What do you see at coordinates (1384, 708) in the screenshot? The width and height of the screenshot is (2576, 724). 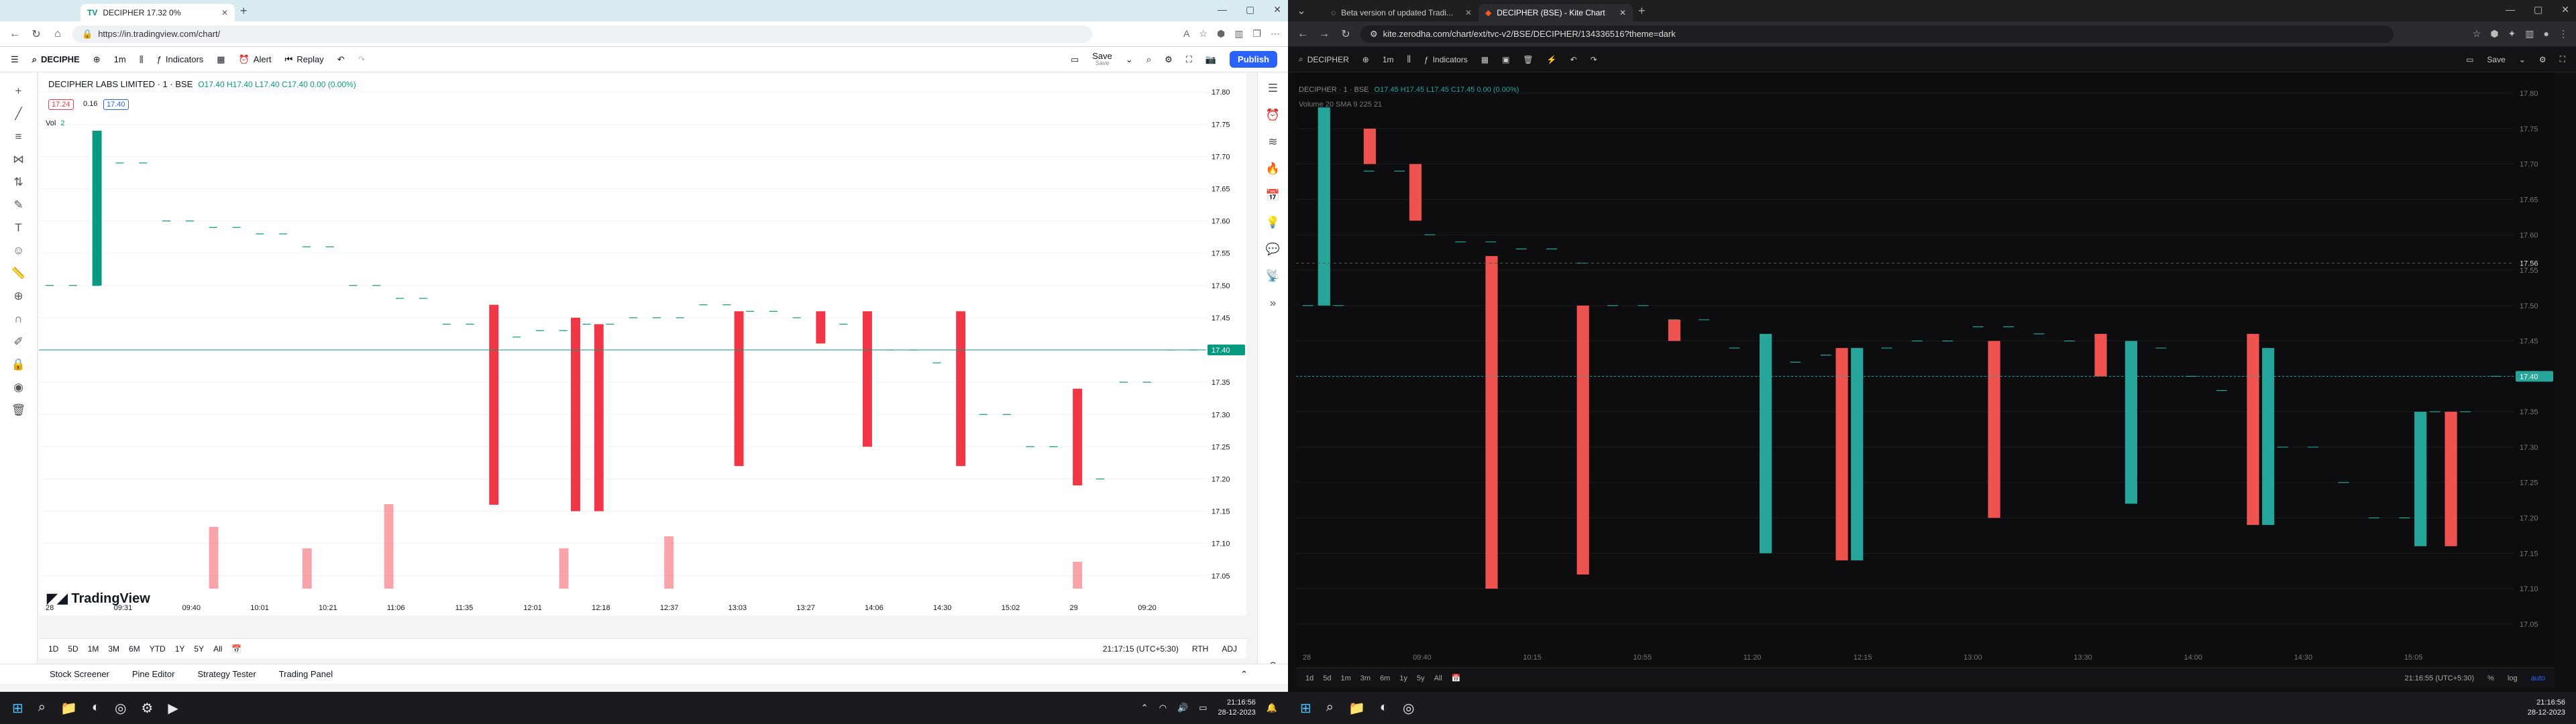 I see `edge-browser-icon: ◐` at bounding box center [1384, 708].